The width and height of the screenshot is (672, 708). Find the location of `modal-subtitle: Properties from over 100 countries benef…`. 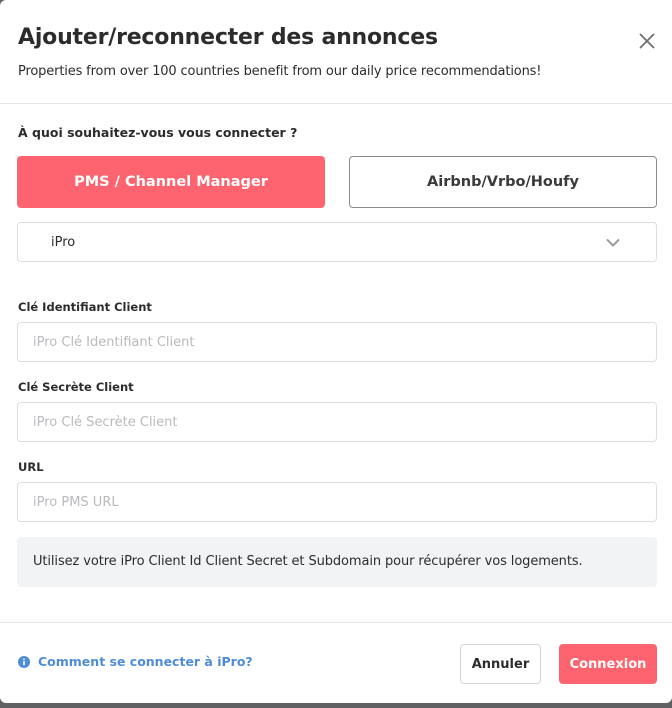

modal-subtitle: Properties from over 100 countries benef… is located at coordinates (280, 71).